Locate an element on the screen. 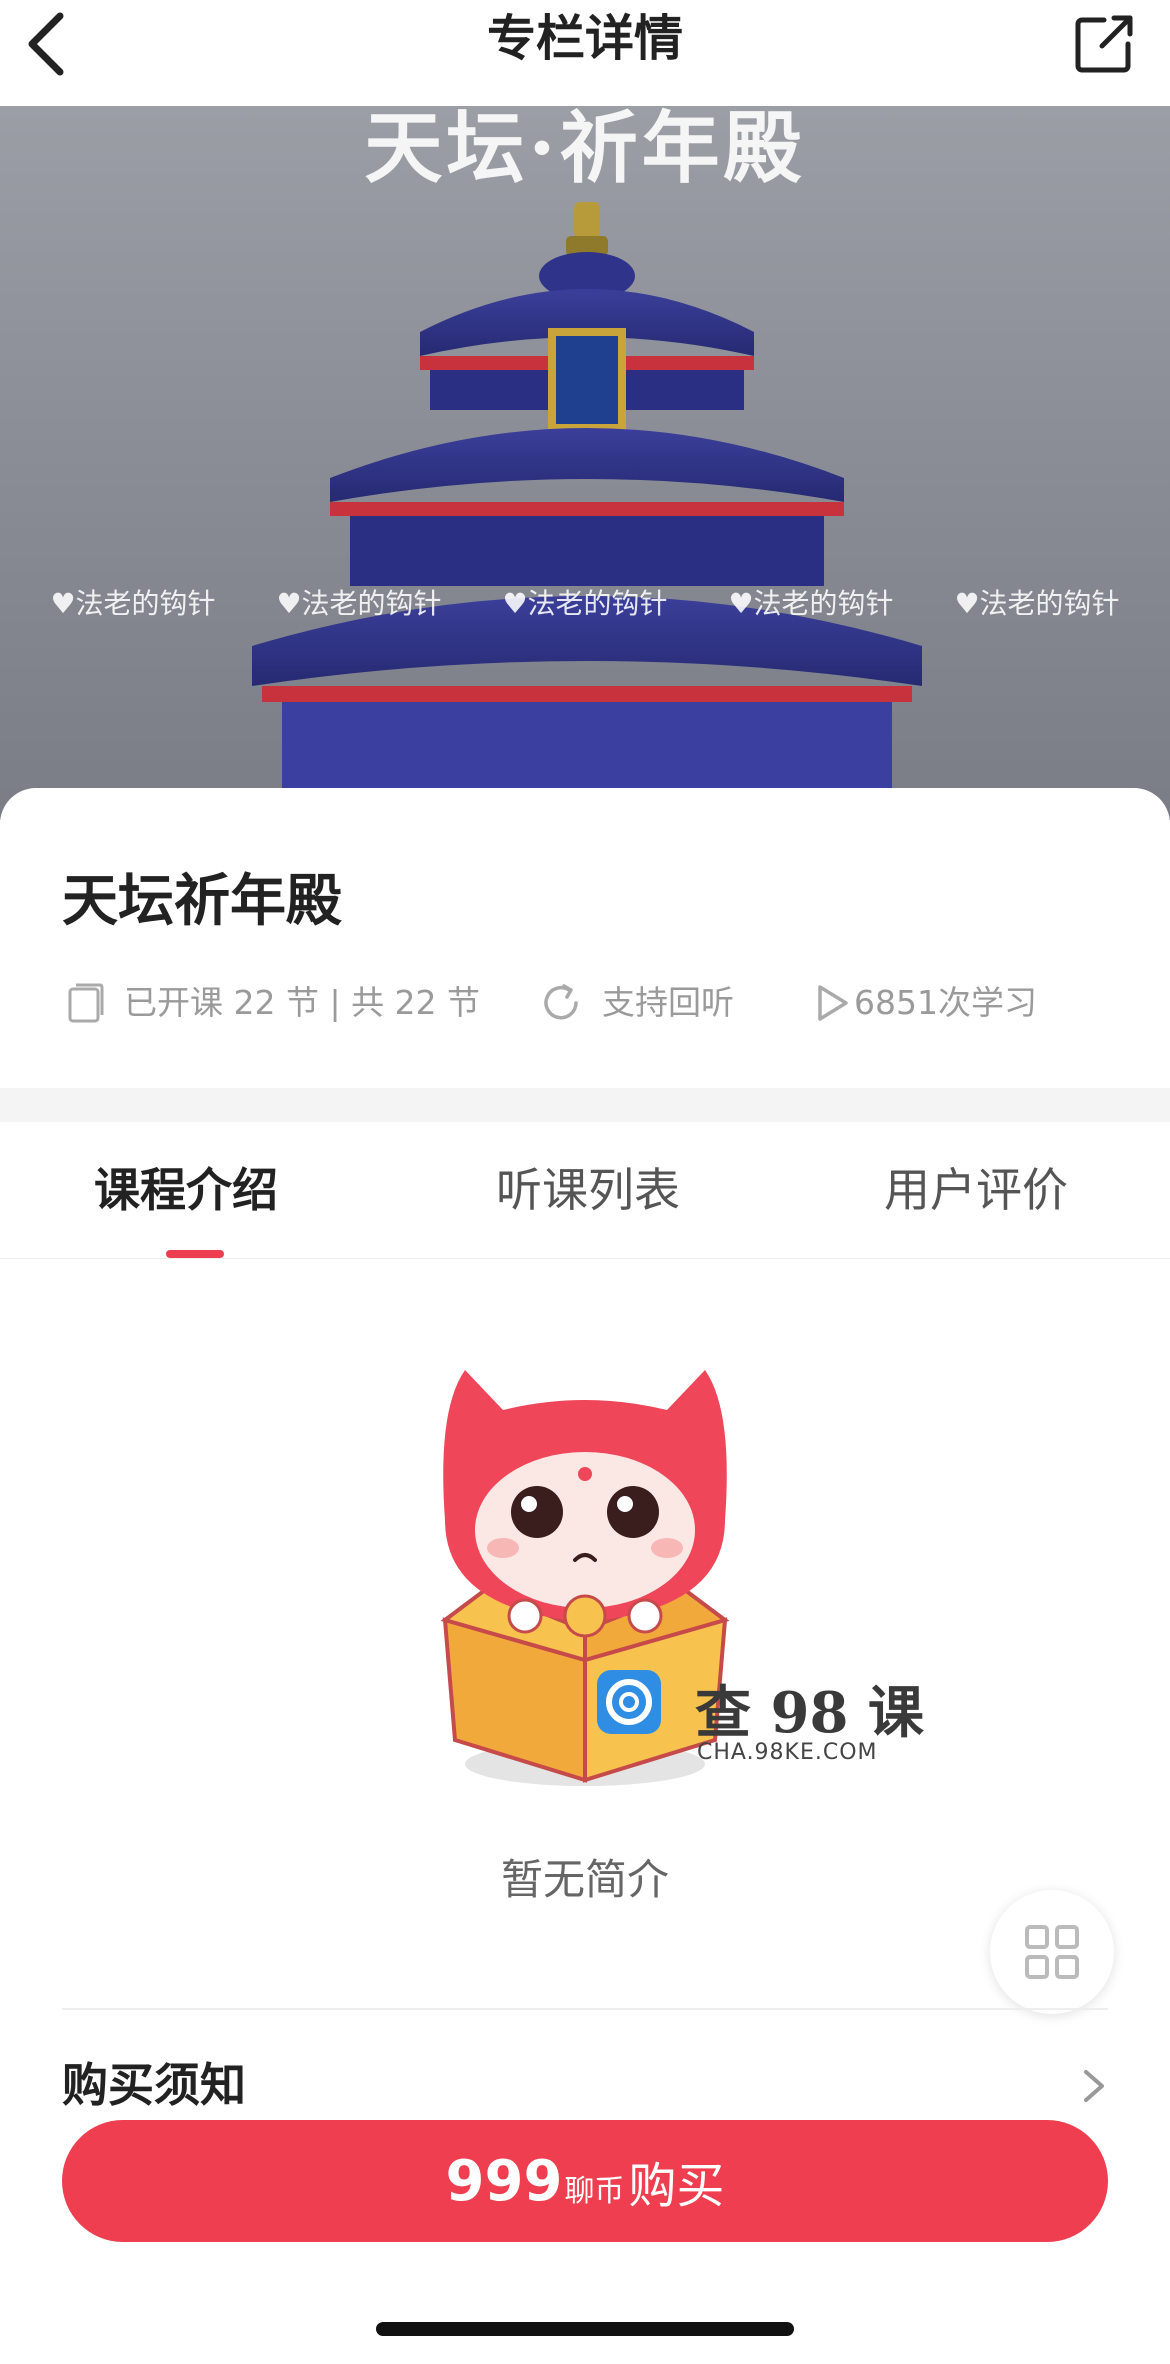 The width and height of the screenshot is (1170, 2364). floating-menu-button is located at coordinates (1052, 1952).